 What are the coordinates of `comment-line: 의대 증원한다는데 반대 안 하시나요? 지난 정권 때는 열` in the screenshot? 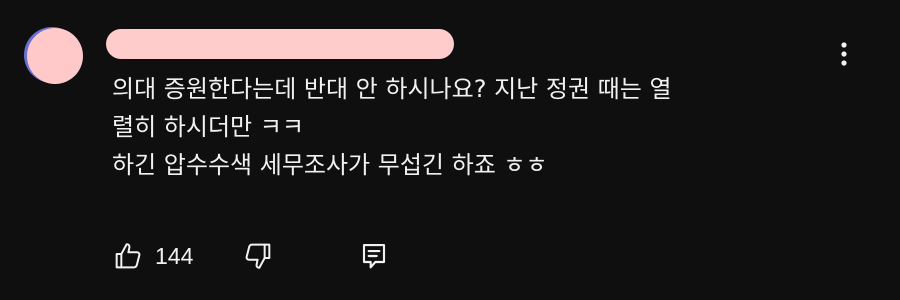 It's located at (392, 89).